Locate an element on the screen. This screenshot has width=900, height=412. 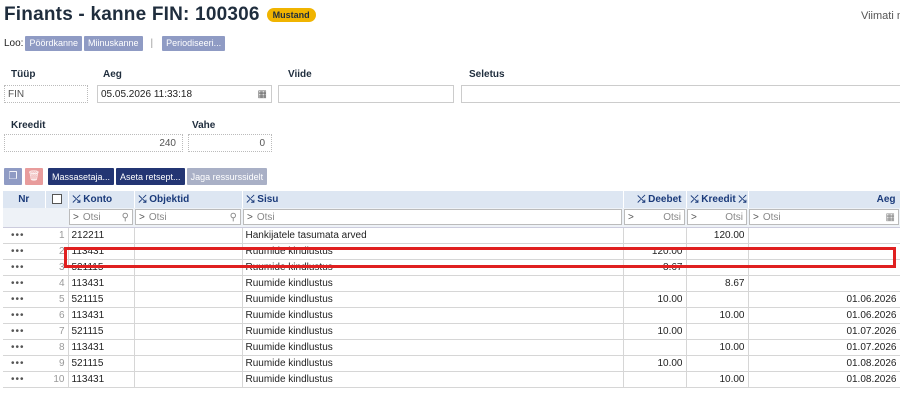
cell-deebet: 120.00 is located at coordinates (655, 251).